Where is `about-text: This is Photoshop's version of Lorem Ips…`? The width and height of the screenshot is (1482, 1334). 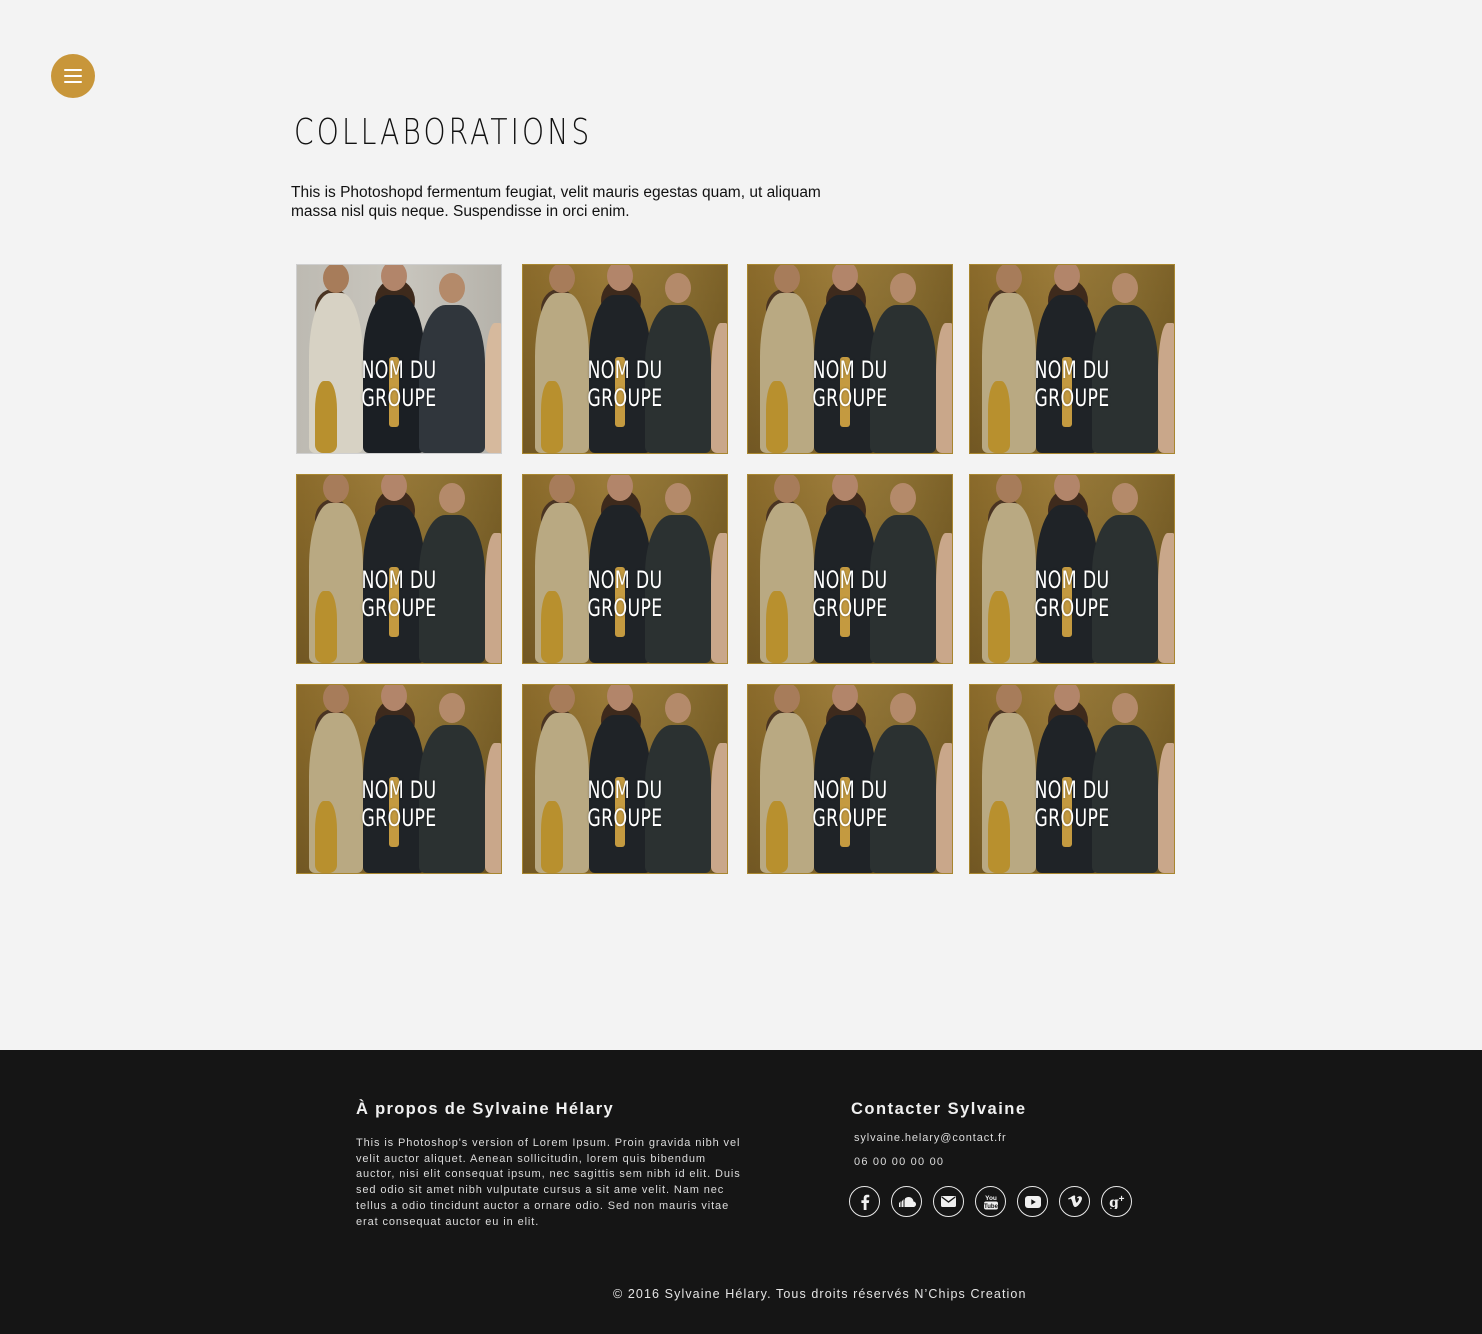
about-text: This is Photoshop's version of Lorem Ips… is located at coordinates (548, 1182).